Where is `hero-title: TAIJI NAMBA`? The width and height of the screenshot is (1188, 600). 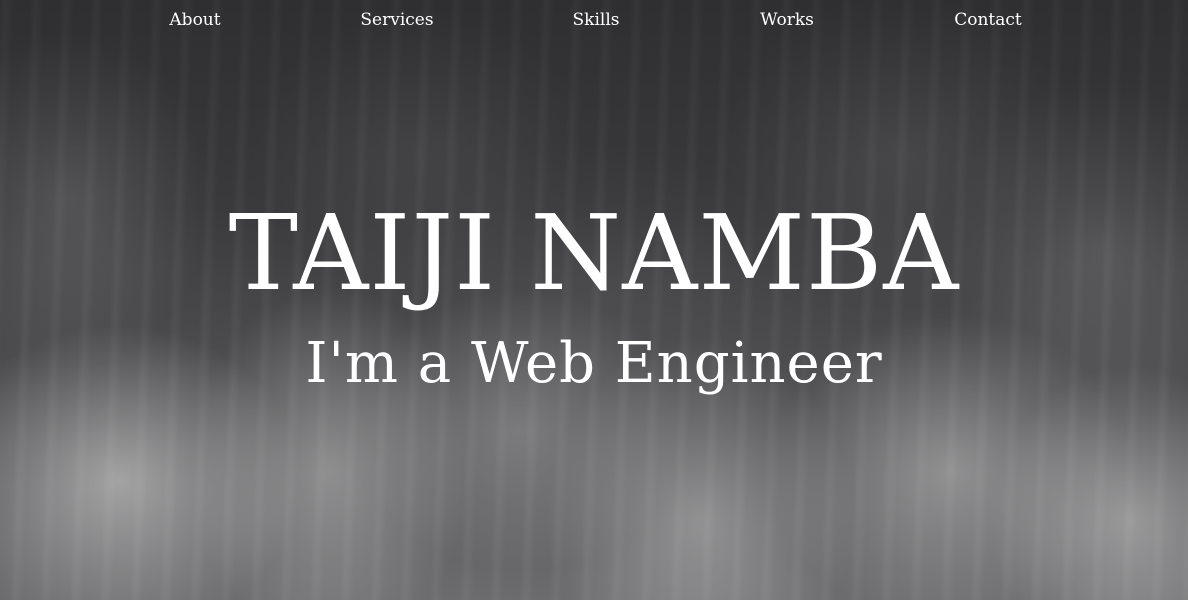
hero-title: TAIJI NAMBA is located at coordinates (594, 253).